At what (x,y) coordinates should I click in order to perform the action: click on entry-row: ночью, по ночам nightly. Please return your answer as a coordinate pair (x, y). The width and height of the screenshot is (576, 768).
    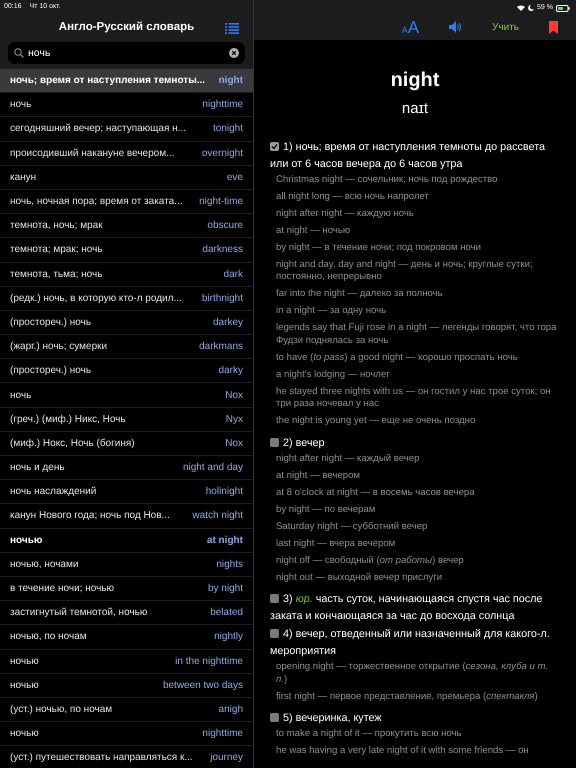
    Looking at the image, I should click on (126, 637).